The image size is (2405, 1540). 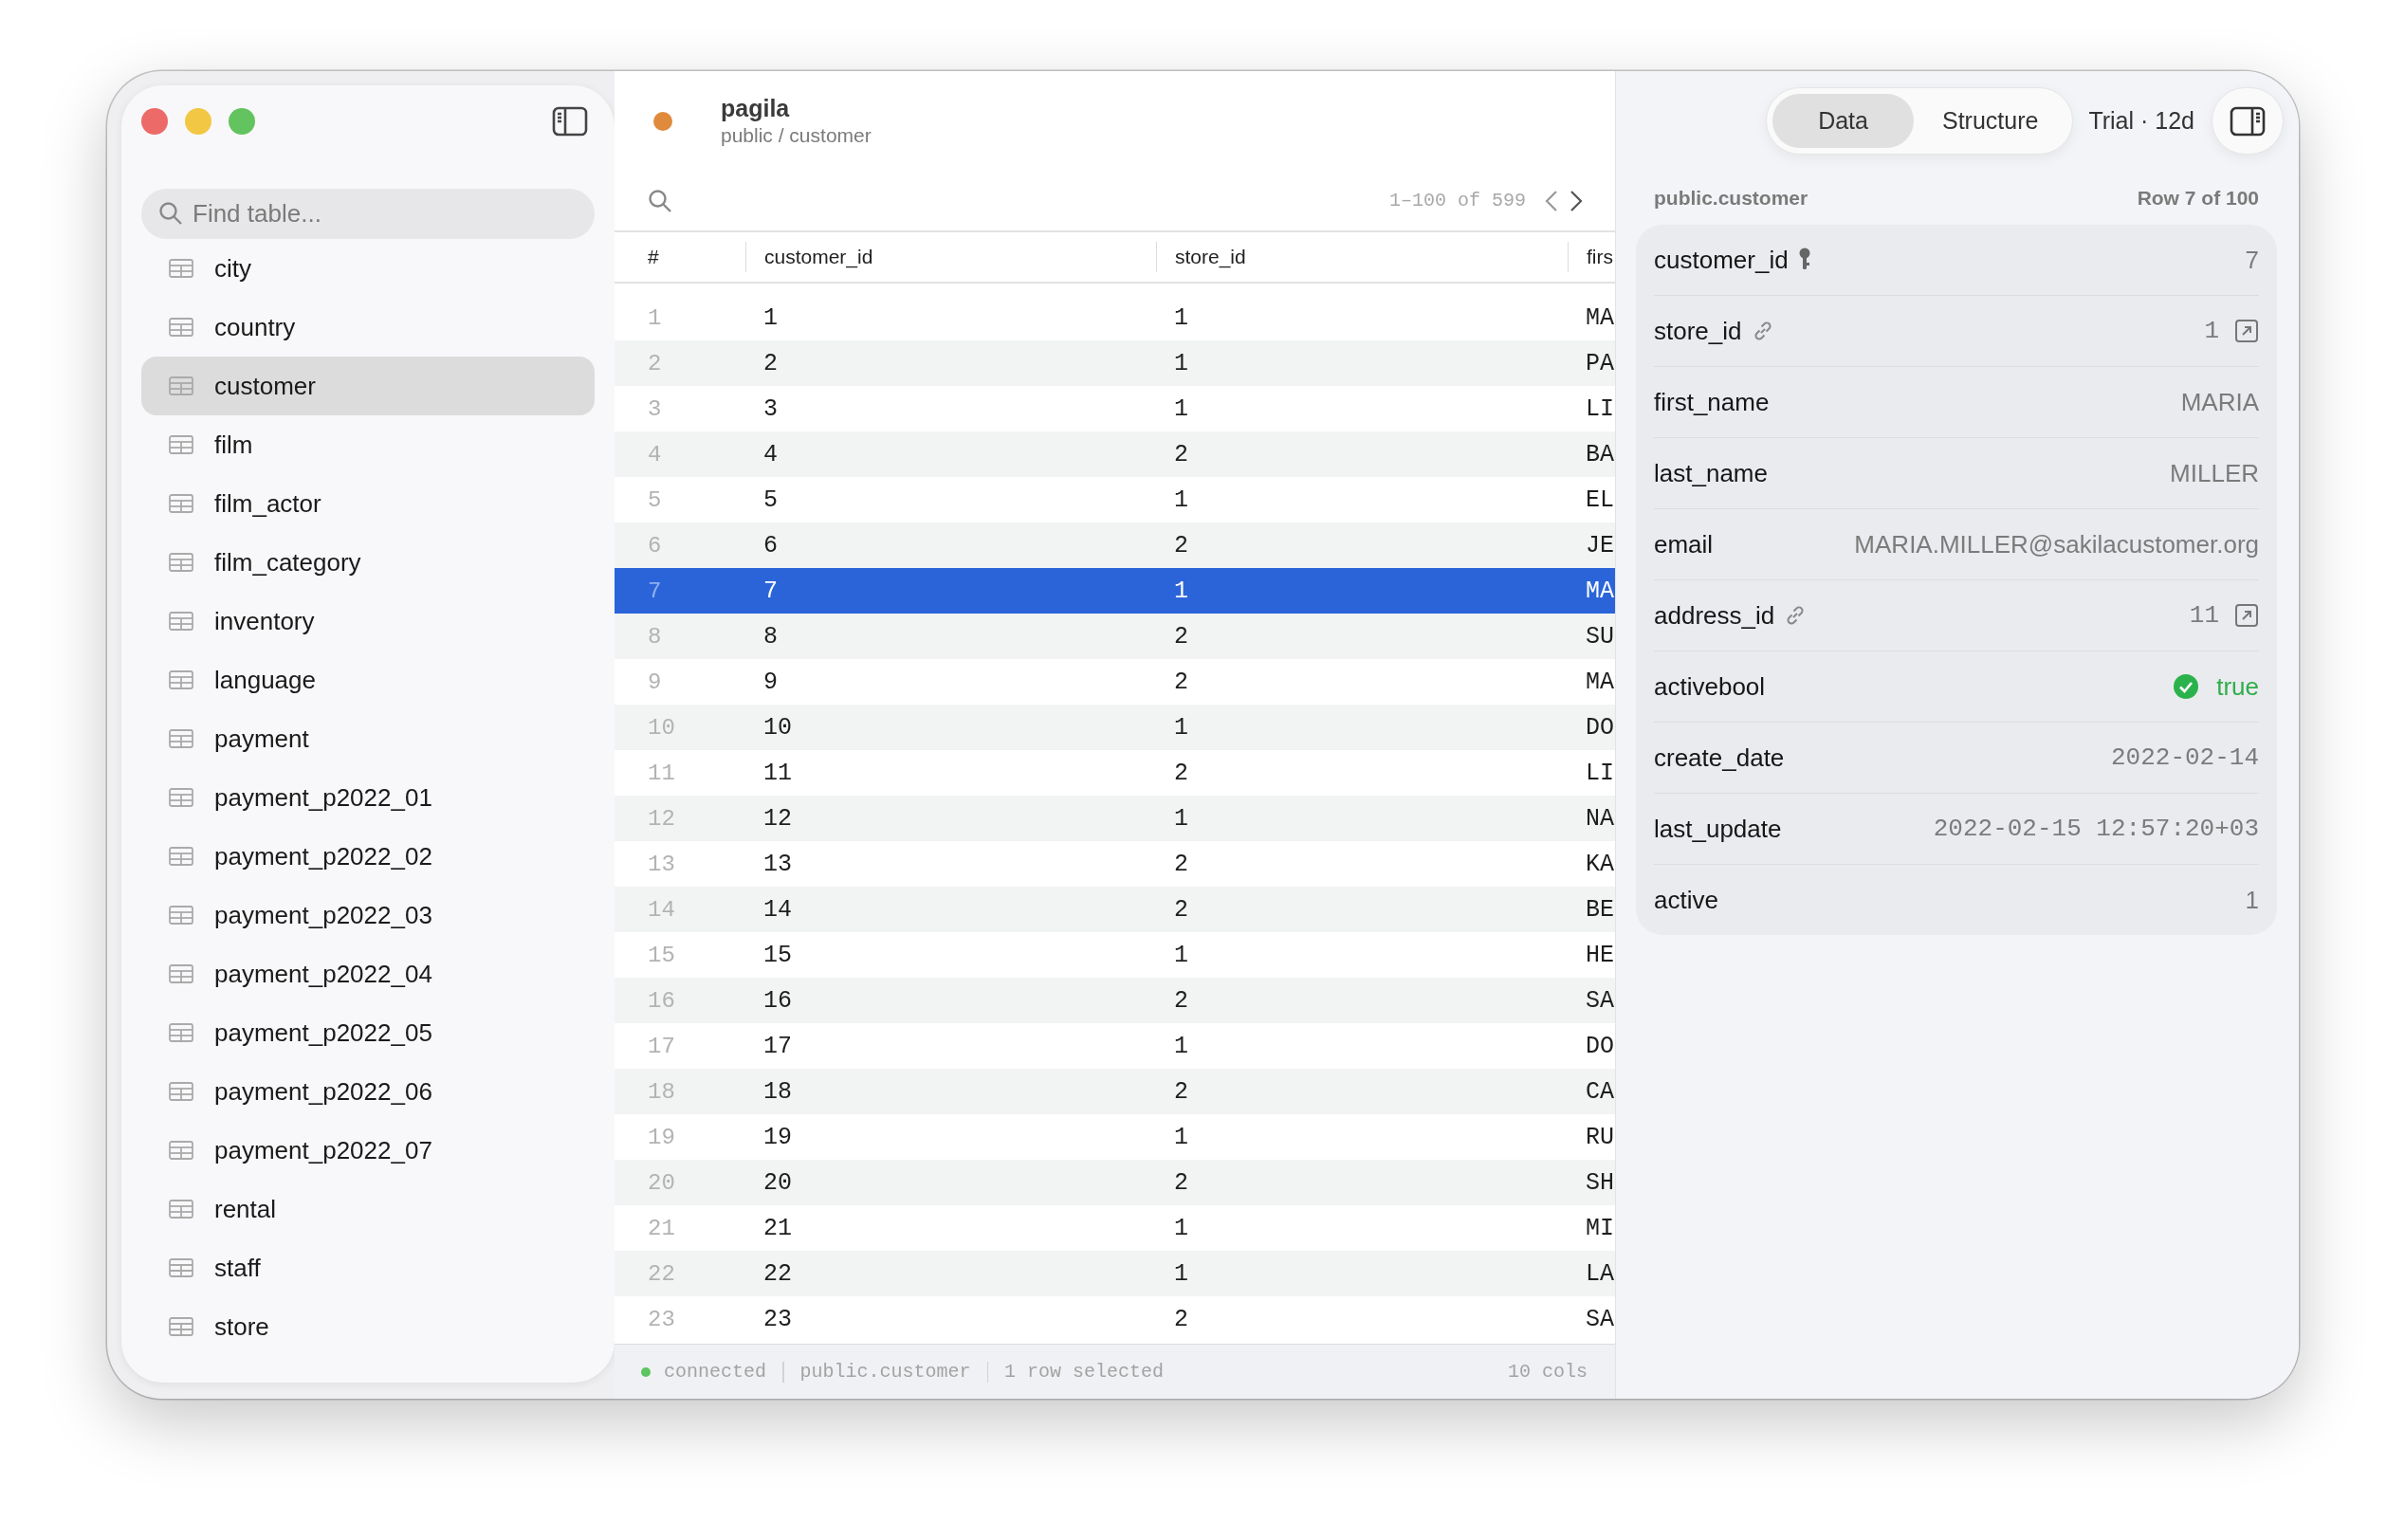 What do you see at coordinates (368, 680) in the screenshot?
I see `table-list-item: language` at bounding box center [368, 680].